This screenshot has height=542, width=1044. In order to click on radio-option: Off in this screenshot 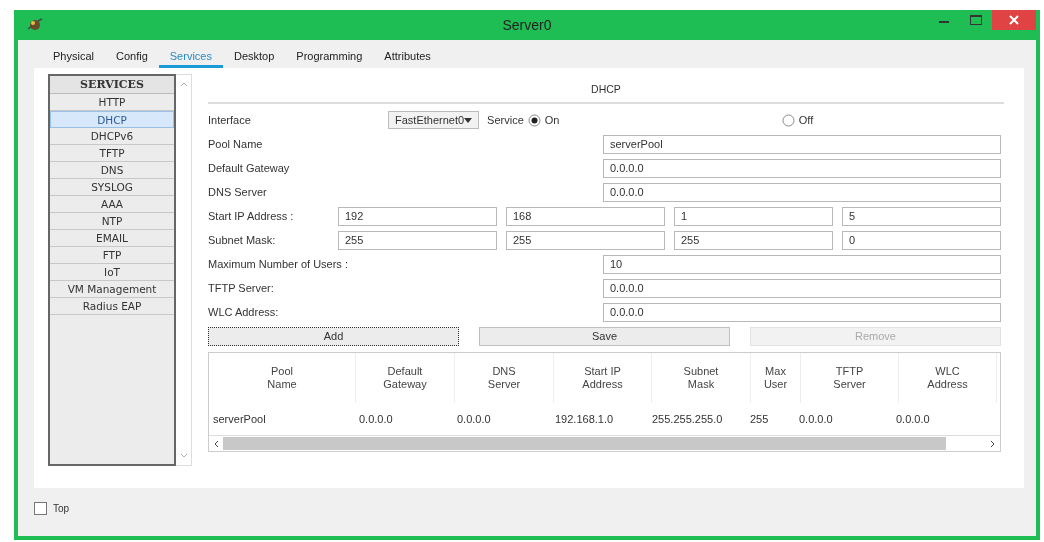, I will do `click(906, 120)`.